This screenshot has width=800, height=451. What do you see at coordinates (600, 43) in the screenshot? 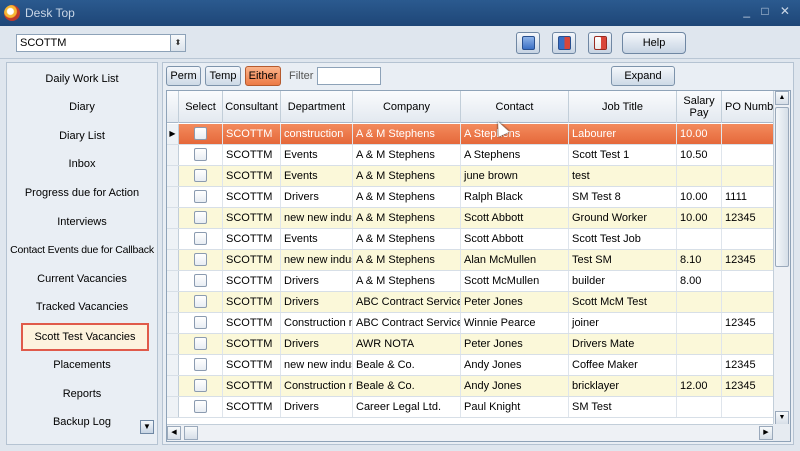
I see `exit-button` at bounding box center [600, 43].